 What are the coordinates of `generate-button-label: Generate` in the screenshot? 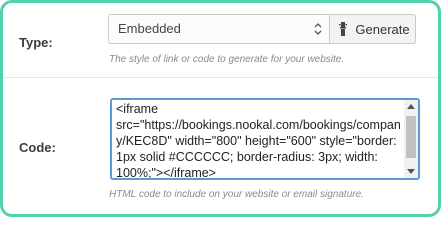 It's located at (382, 29).